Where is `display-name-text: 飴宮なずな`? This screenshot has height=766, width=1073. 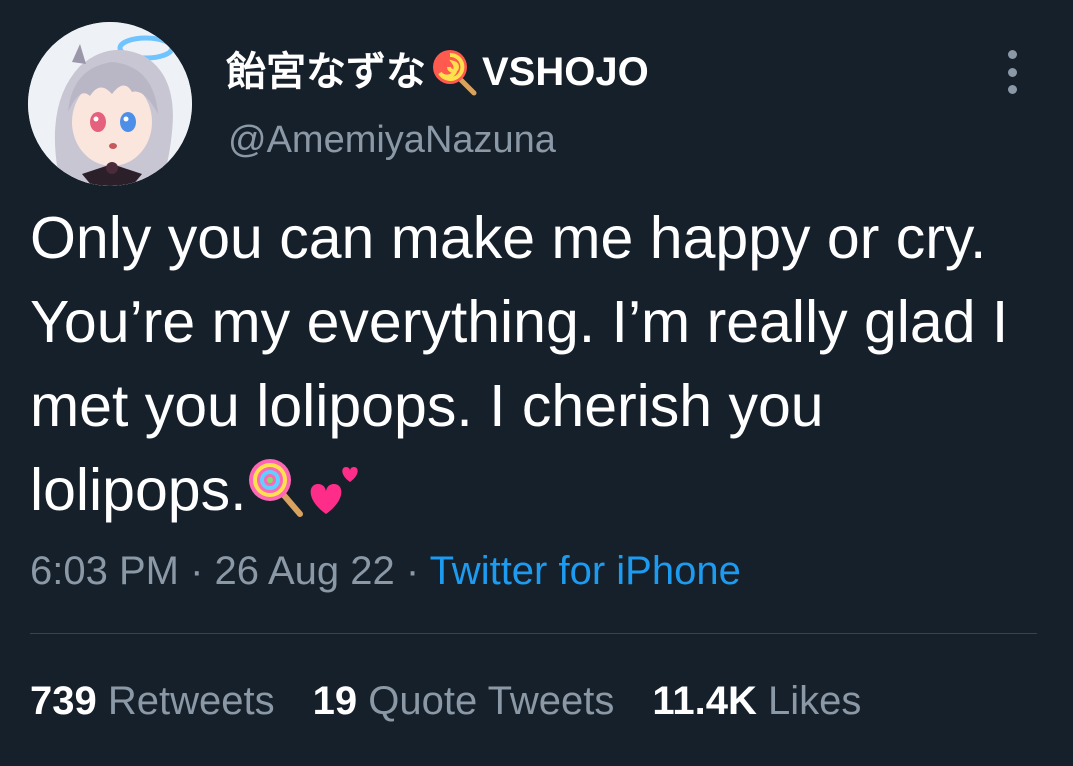
display-name-text: 飴宮なずな is located at coordinates (326, 72).